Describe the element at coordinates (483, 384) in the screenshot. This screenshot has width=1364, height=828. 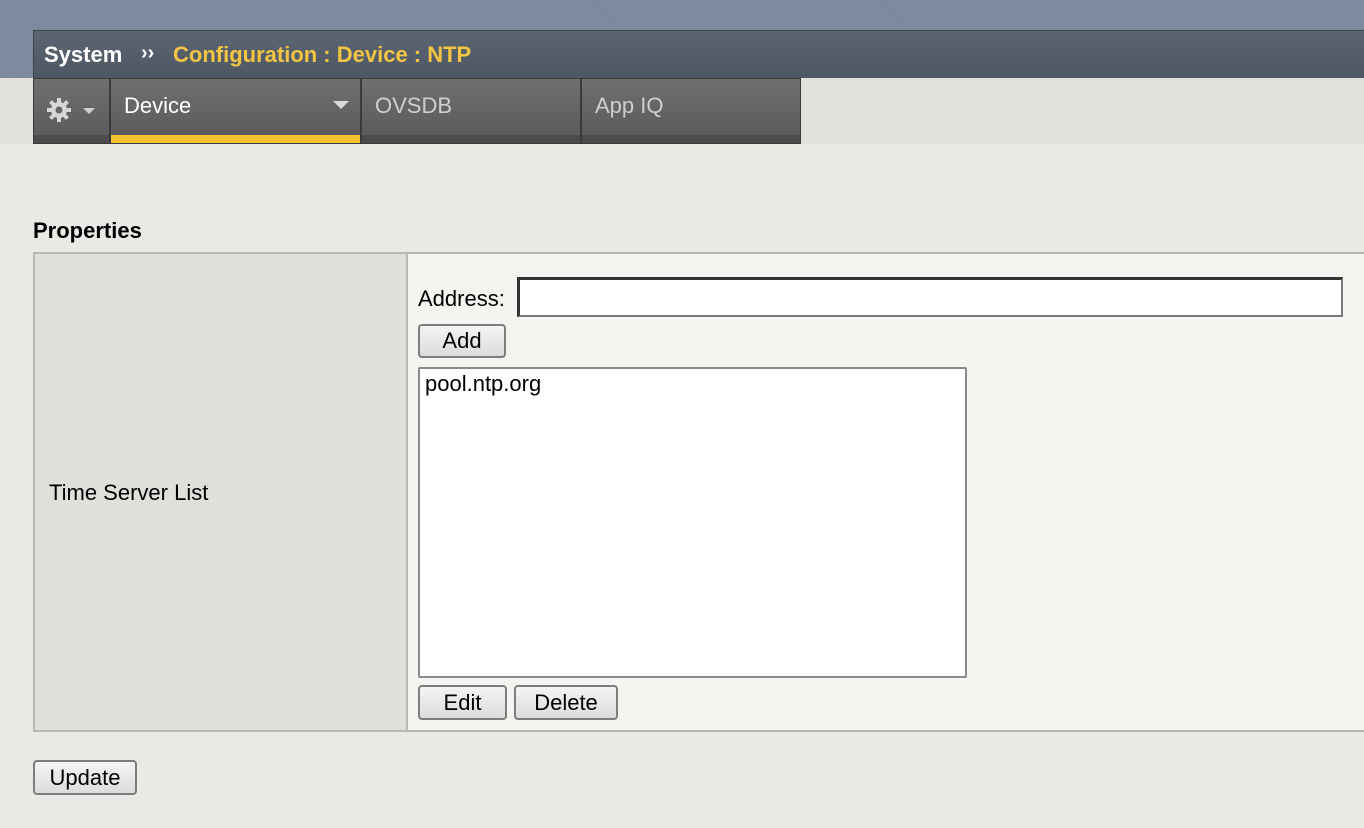
I see `list-item: pool.ntp.org` at that location.